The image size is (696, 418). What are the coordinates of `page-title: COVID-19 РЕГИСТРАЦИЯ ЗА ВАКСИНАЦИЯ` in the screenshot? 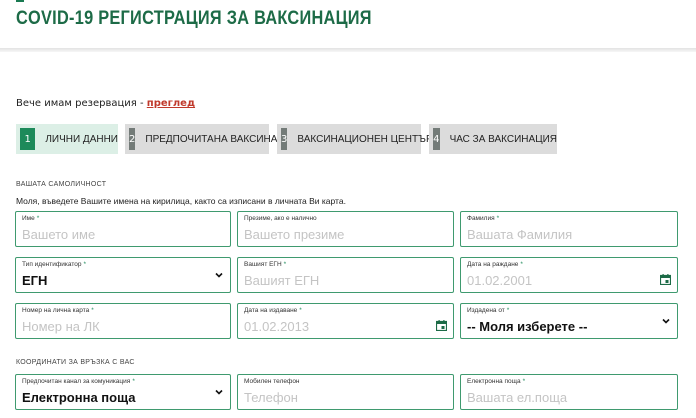 It's located at (194, 18).